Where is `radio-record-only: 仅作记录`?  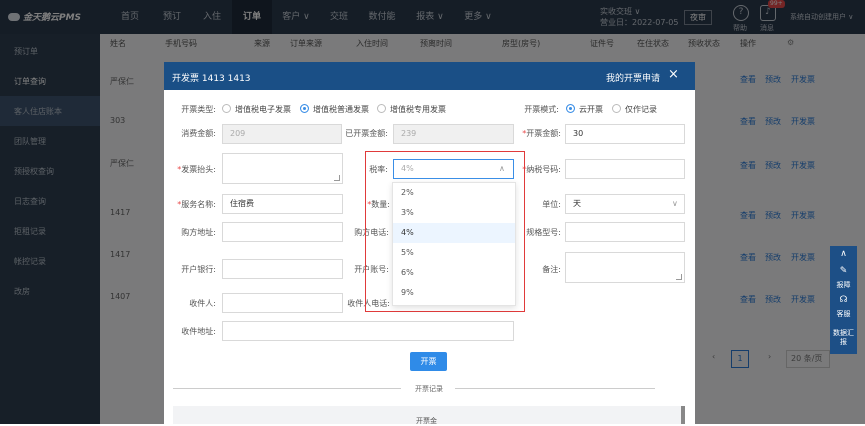 radio-record-only: 仅作记录 is located at coordinates (634, 109).